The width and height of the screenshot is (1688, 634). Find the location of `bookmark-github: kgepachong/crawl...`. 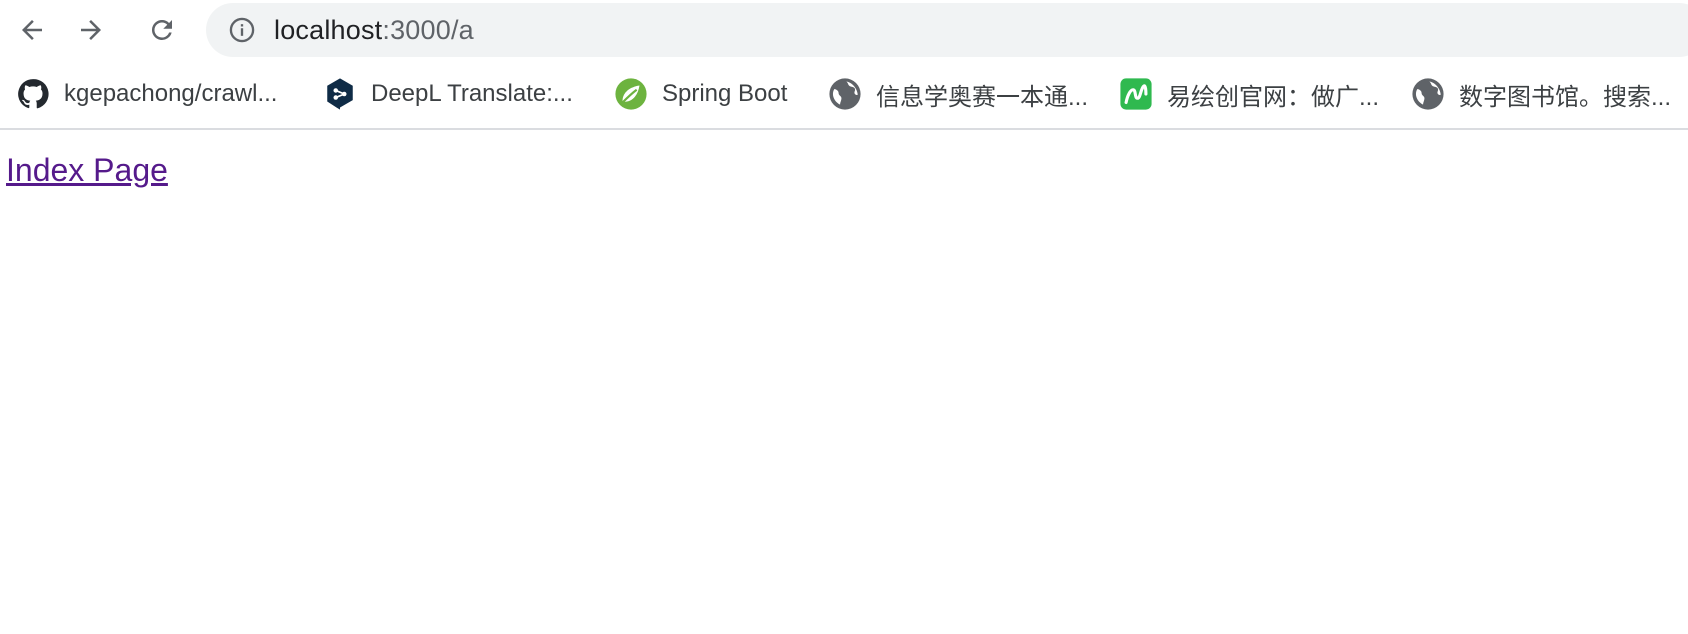

bookmark-github: kgepachong/crawl... is located at coordinates (146, 94).